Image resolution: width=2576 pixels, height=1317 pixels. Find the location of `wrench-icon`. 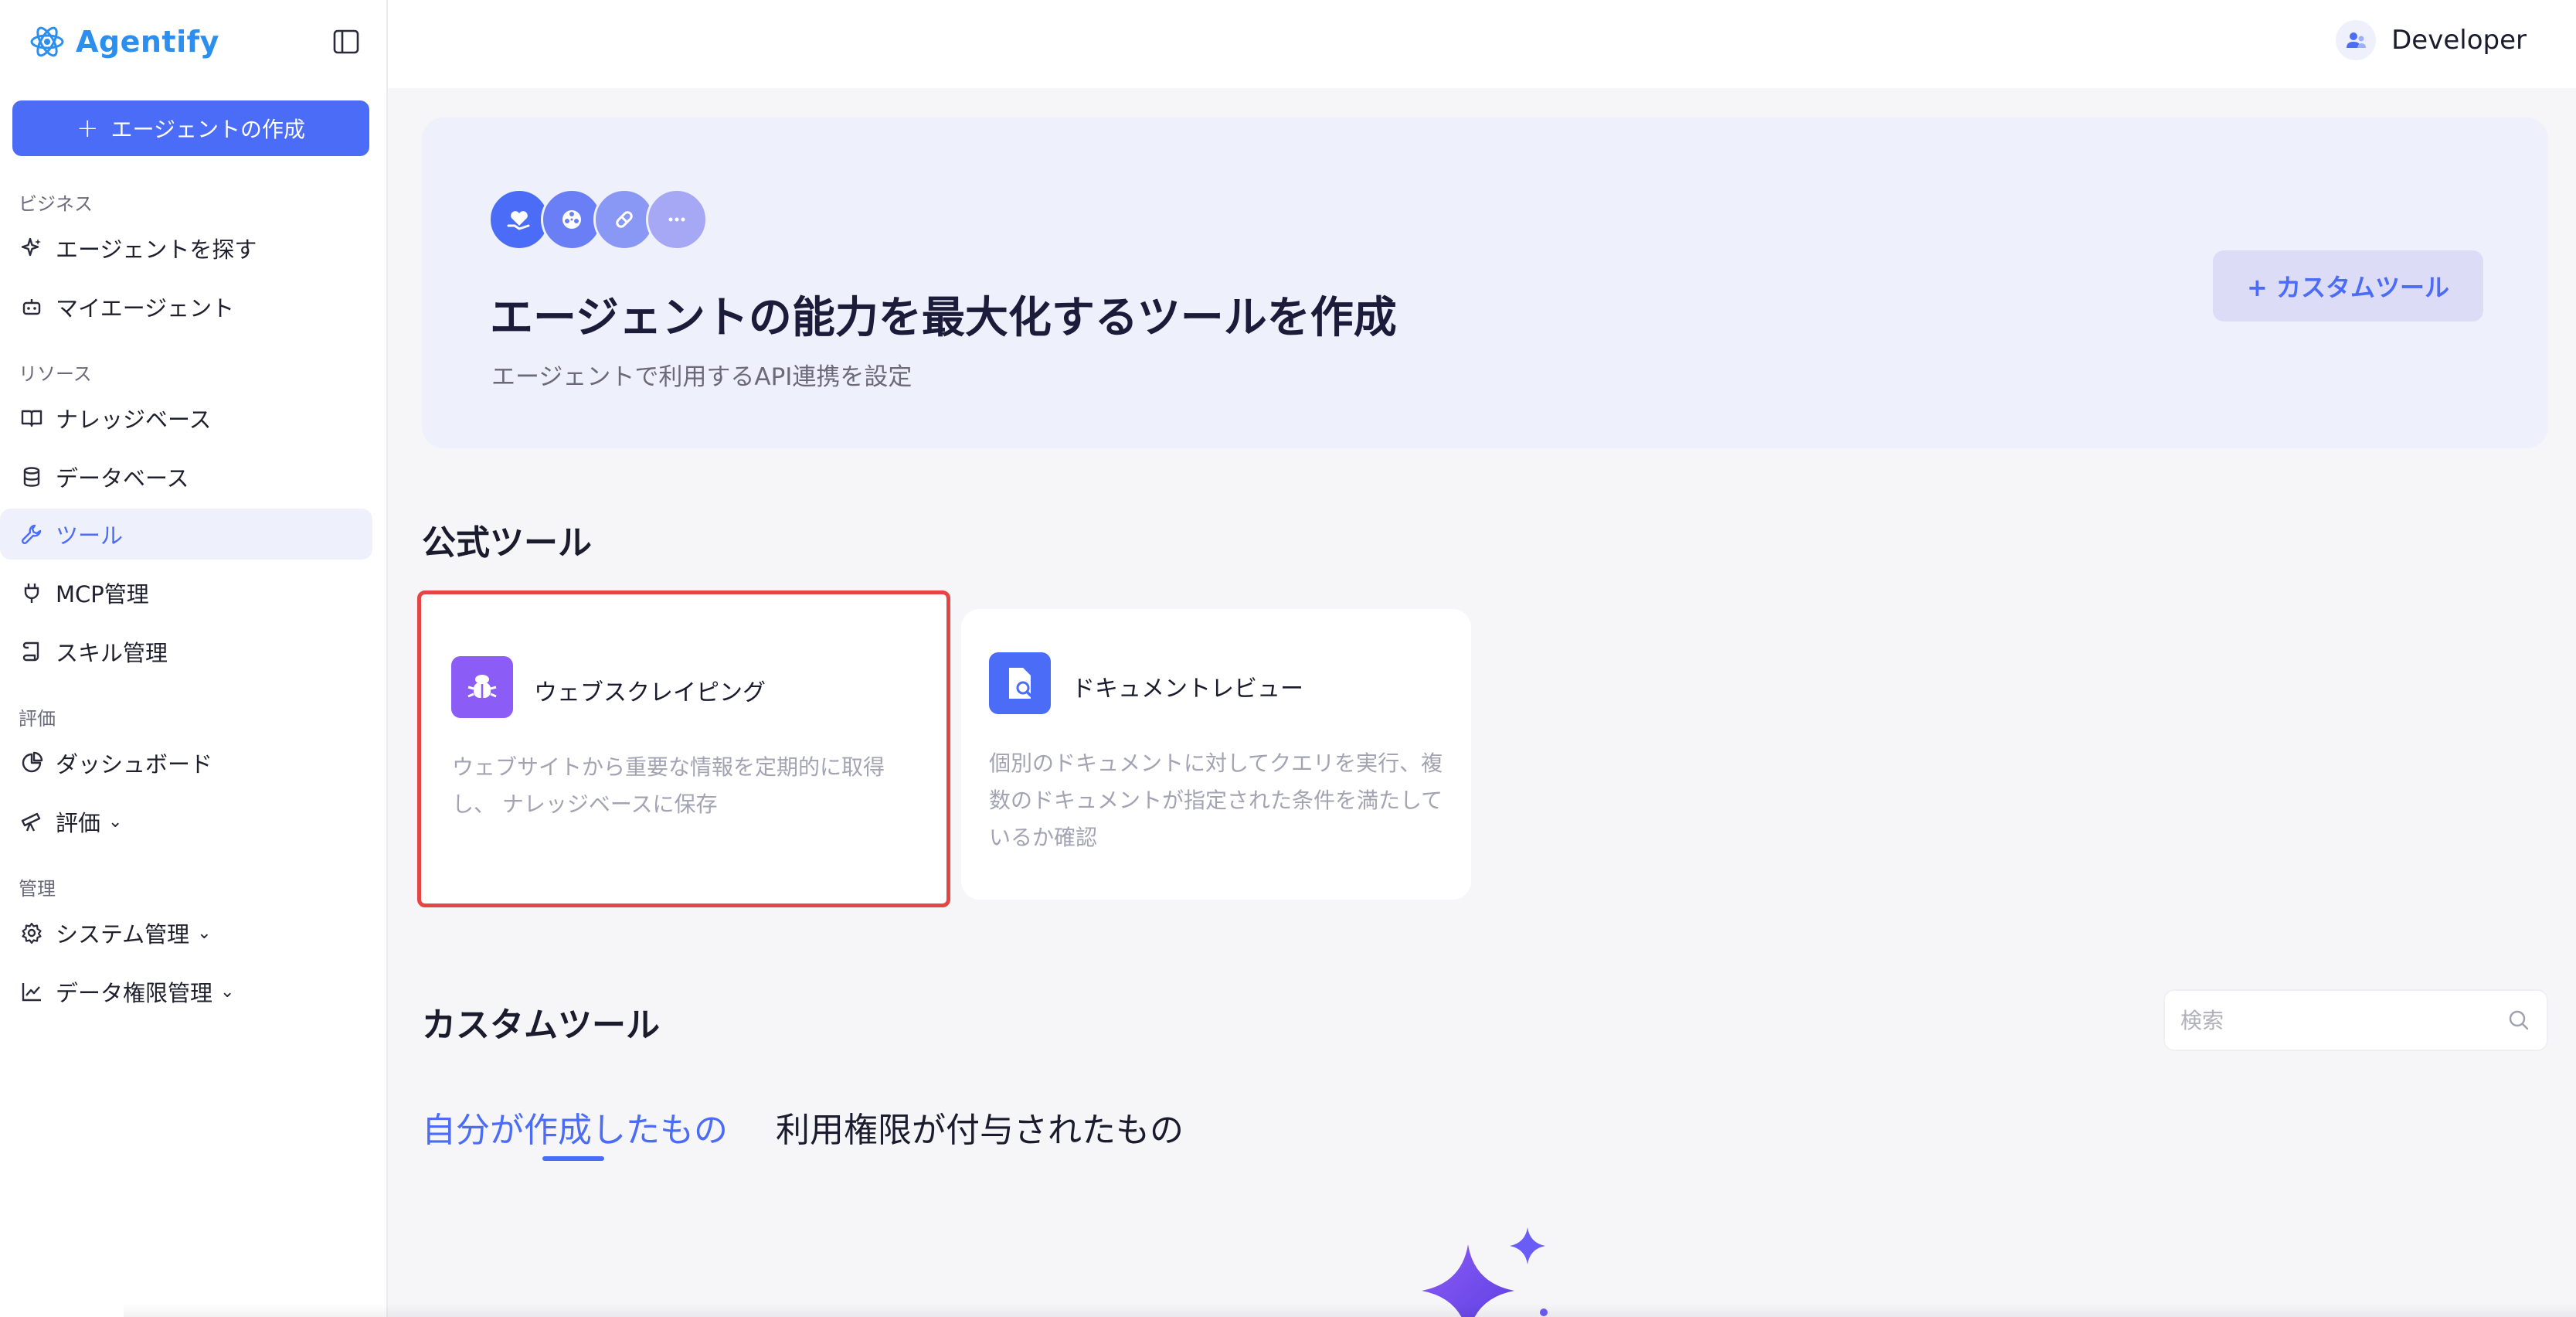

wrench-icon is located at coordinates (31, 534).